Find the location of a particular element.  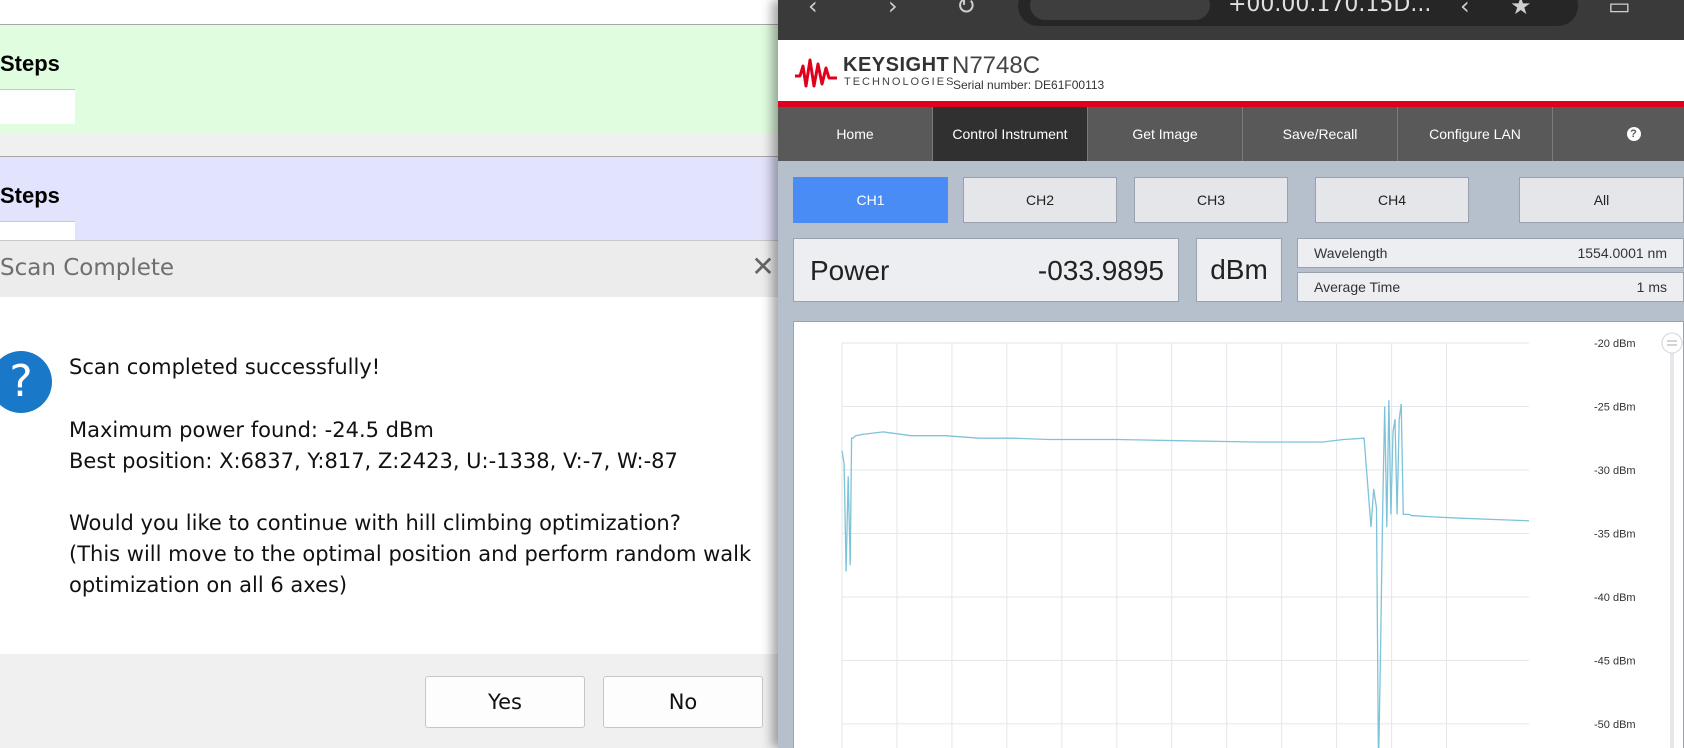

wavelength-value: 1554.0001 nm is located at coordinates (1622, 253).